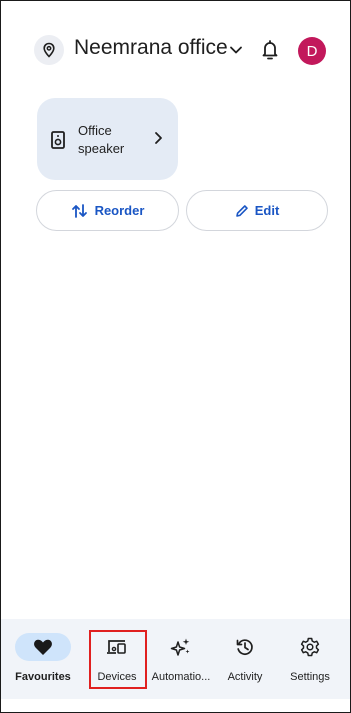 The image size is (351, 713). I want to click on chevron-down-icon, so click(236, 50).